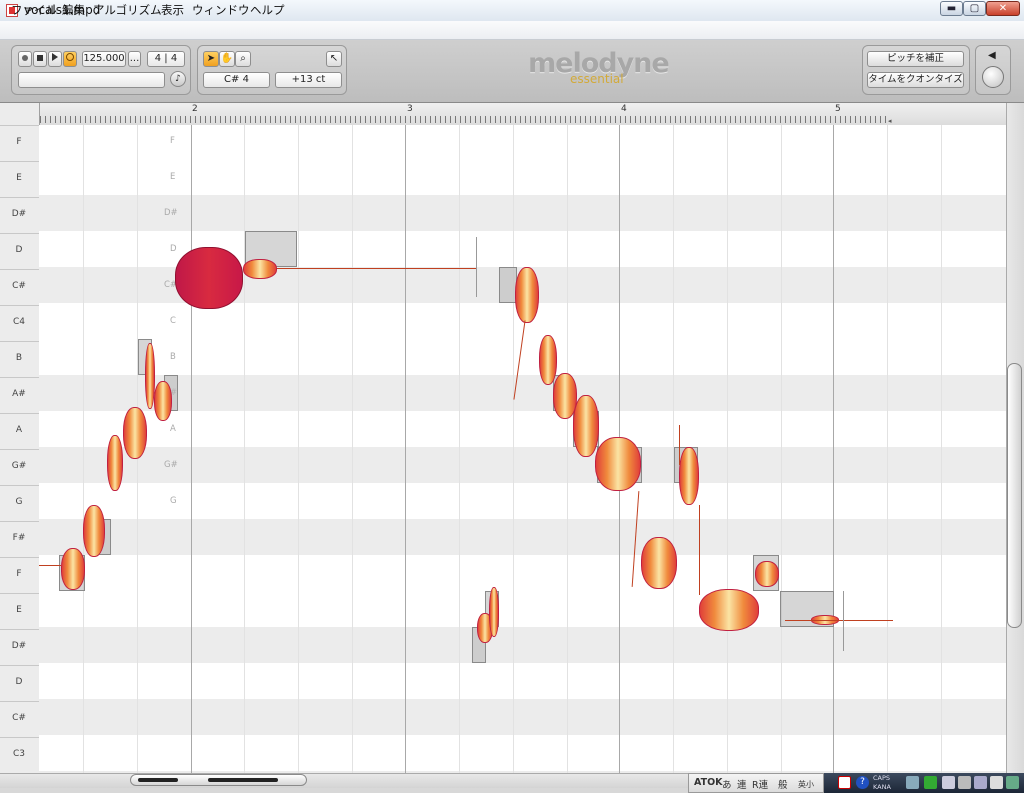 This screenshot has height=793, width=1024. What do you see at coordinates (195, 109) in the screenshot?
I see `bar-number: 2` at bounding box center [195, 109].